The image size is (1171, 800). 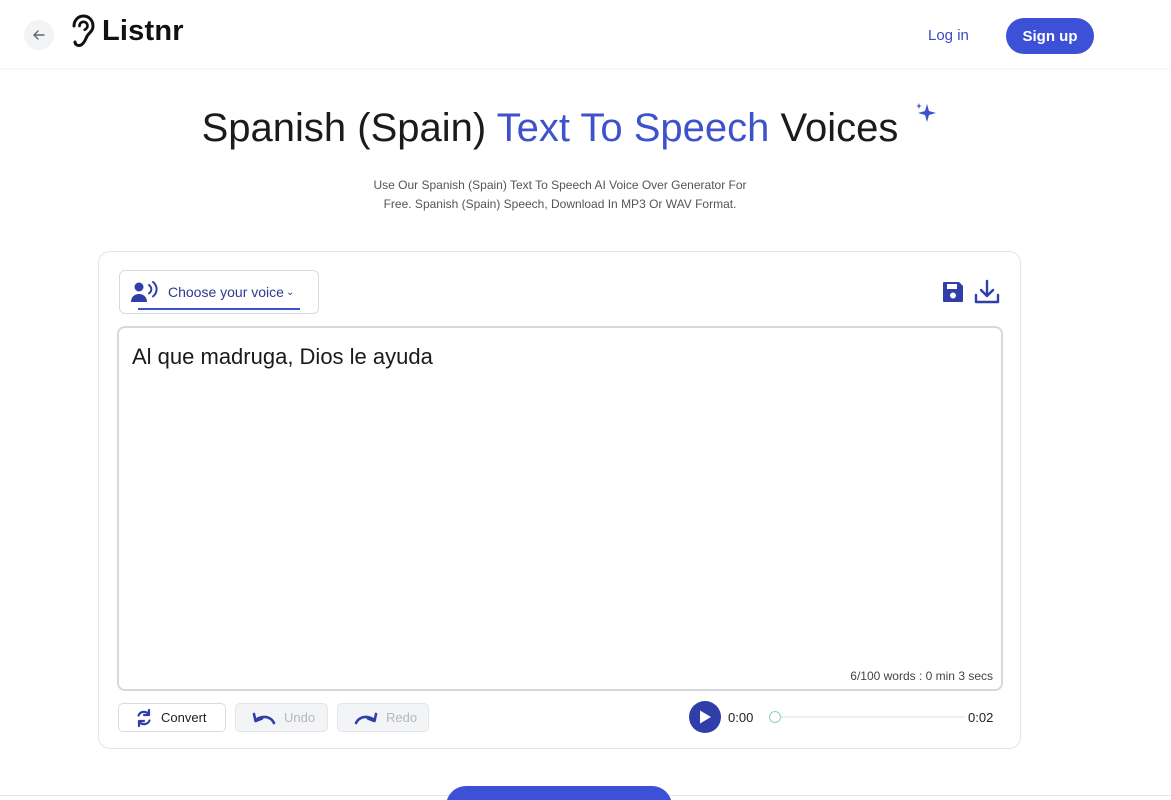 What do you see at coordinates (281, 717) in the screenshot?
I see `undo-button: Undo` at bounding box center [281, 717].